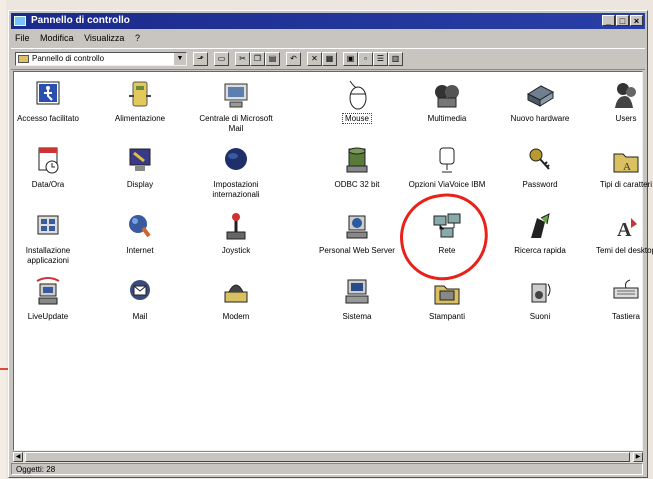 The height and width of the screenshot is (479, 653). I want to click on up-folder-button: ⬏, so click(200, 59).